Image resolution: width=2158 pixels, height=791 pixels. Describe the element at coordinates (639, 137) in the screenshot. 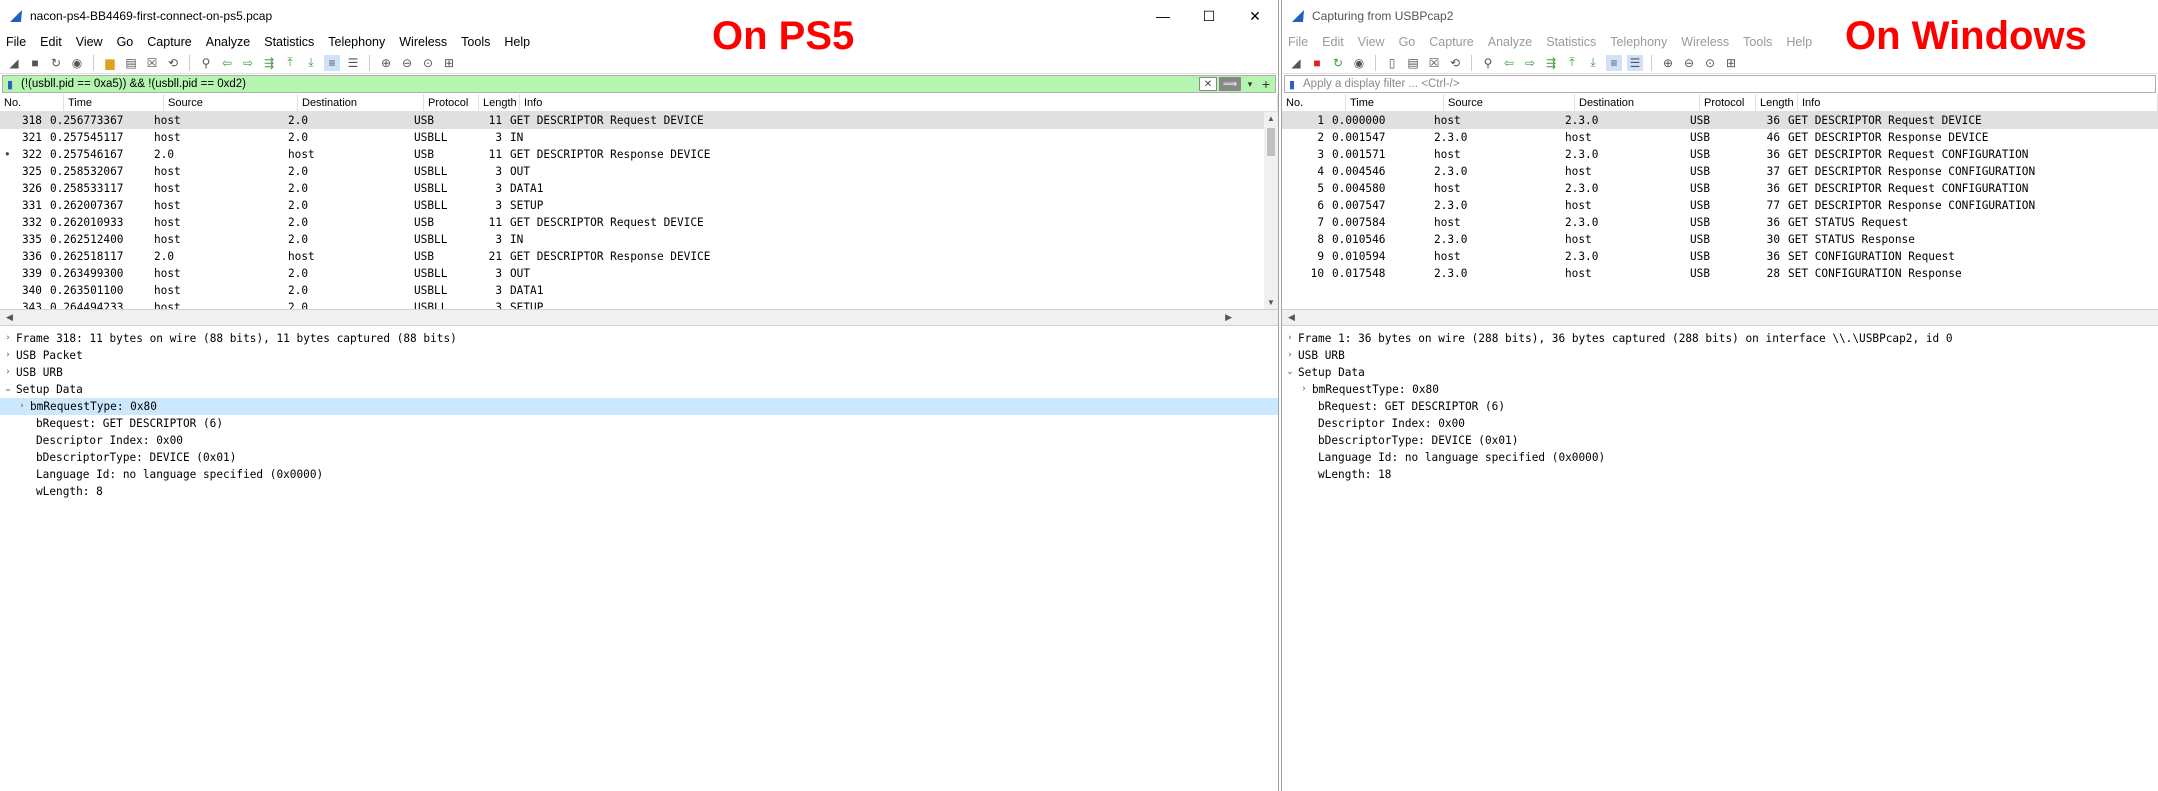

I see `table-row: 321 0.257545117 host 2.0 USBLL 3 IN` at that location.